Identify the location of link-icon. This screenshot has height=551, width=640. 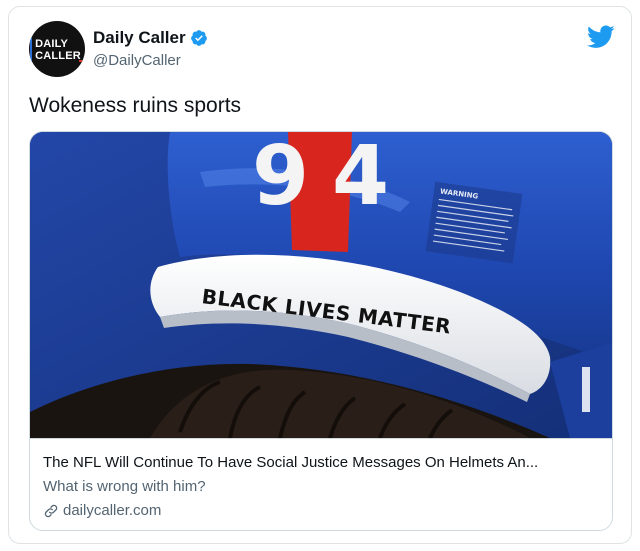
(51, 511).